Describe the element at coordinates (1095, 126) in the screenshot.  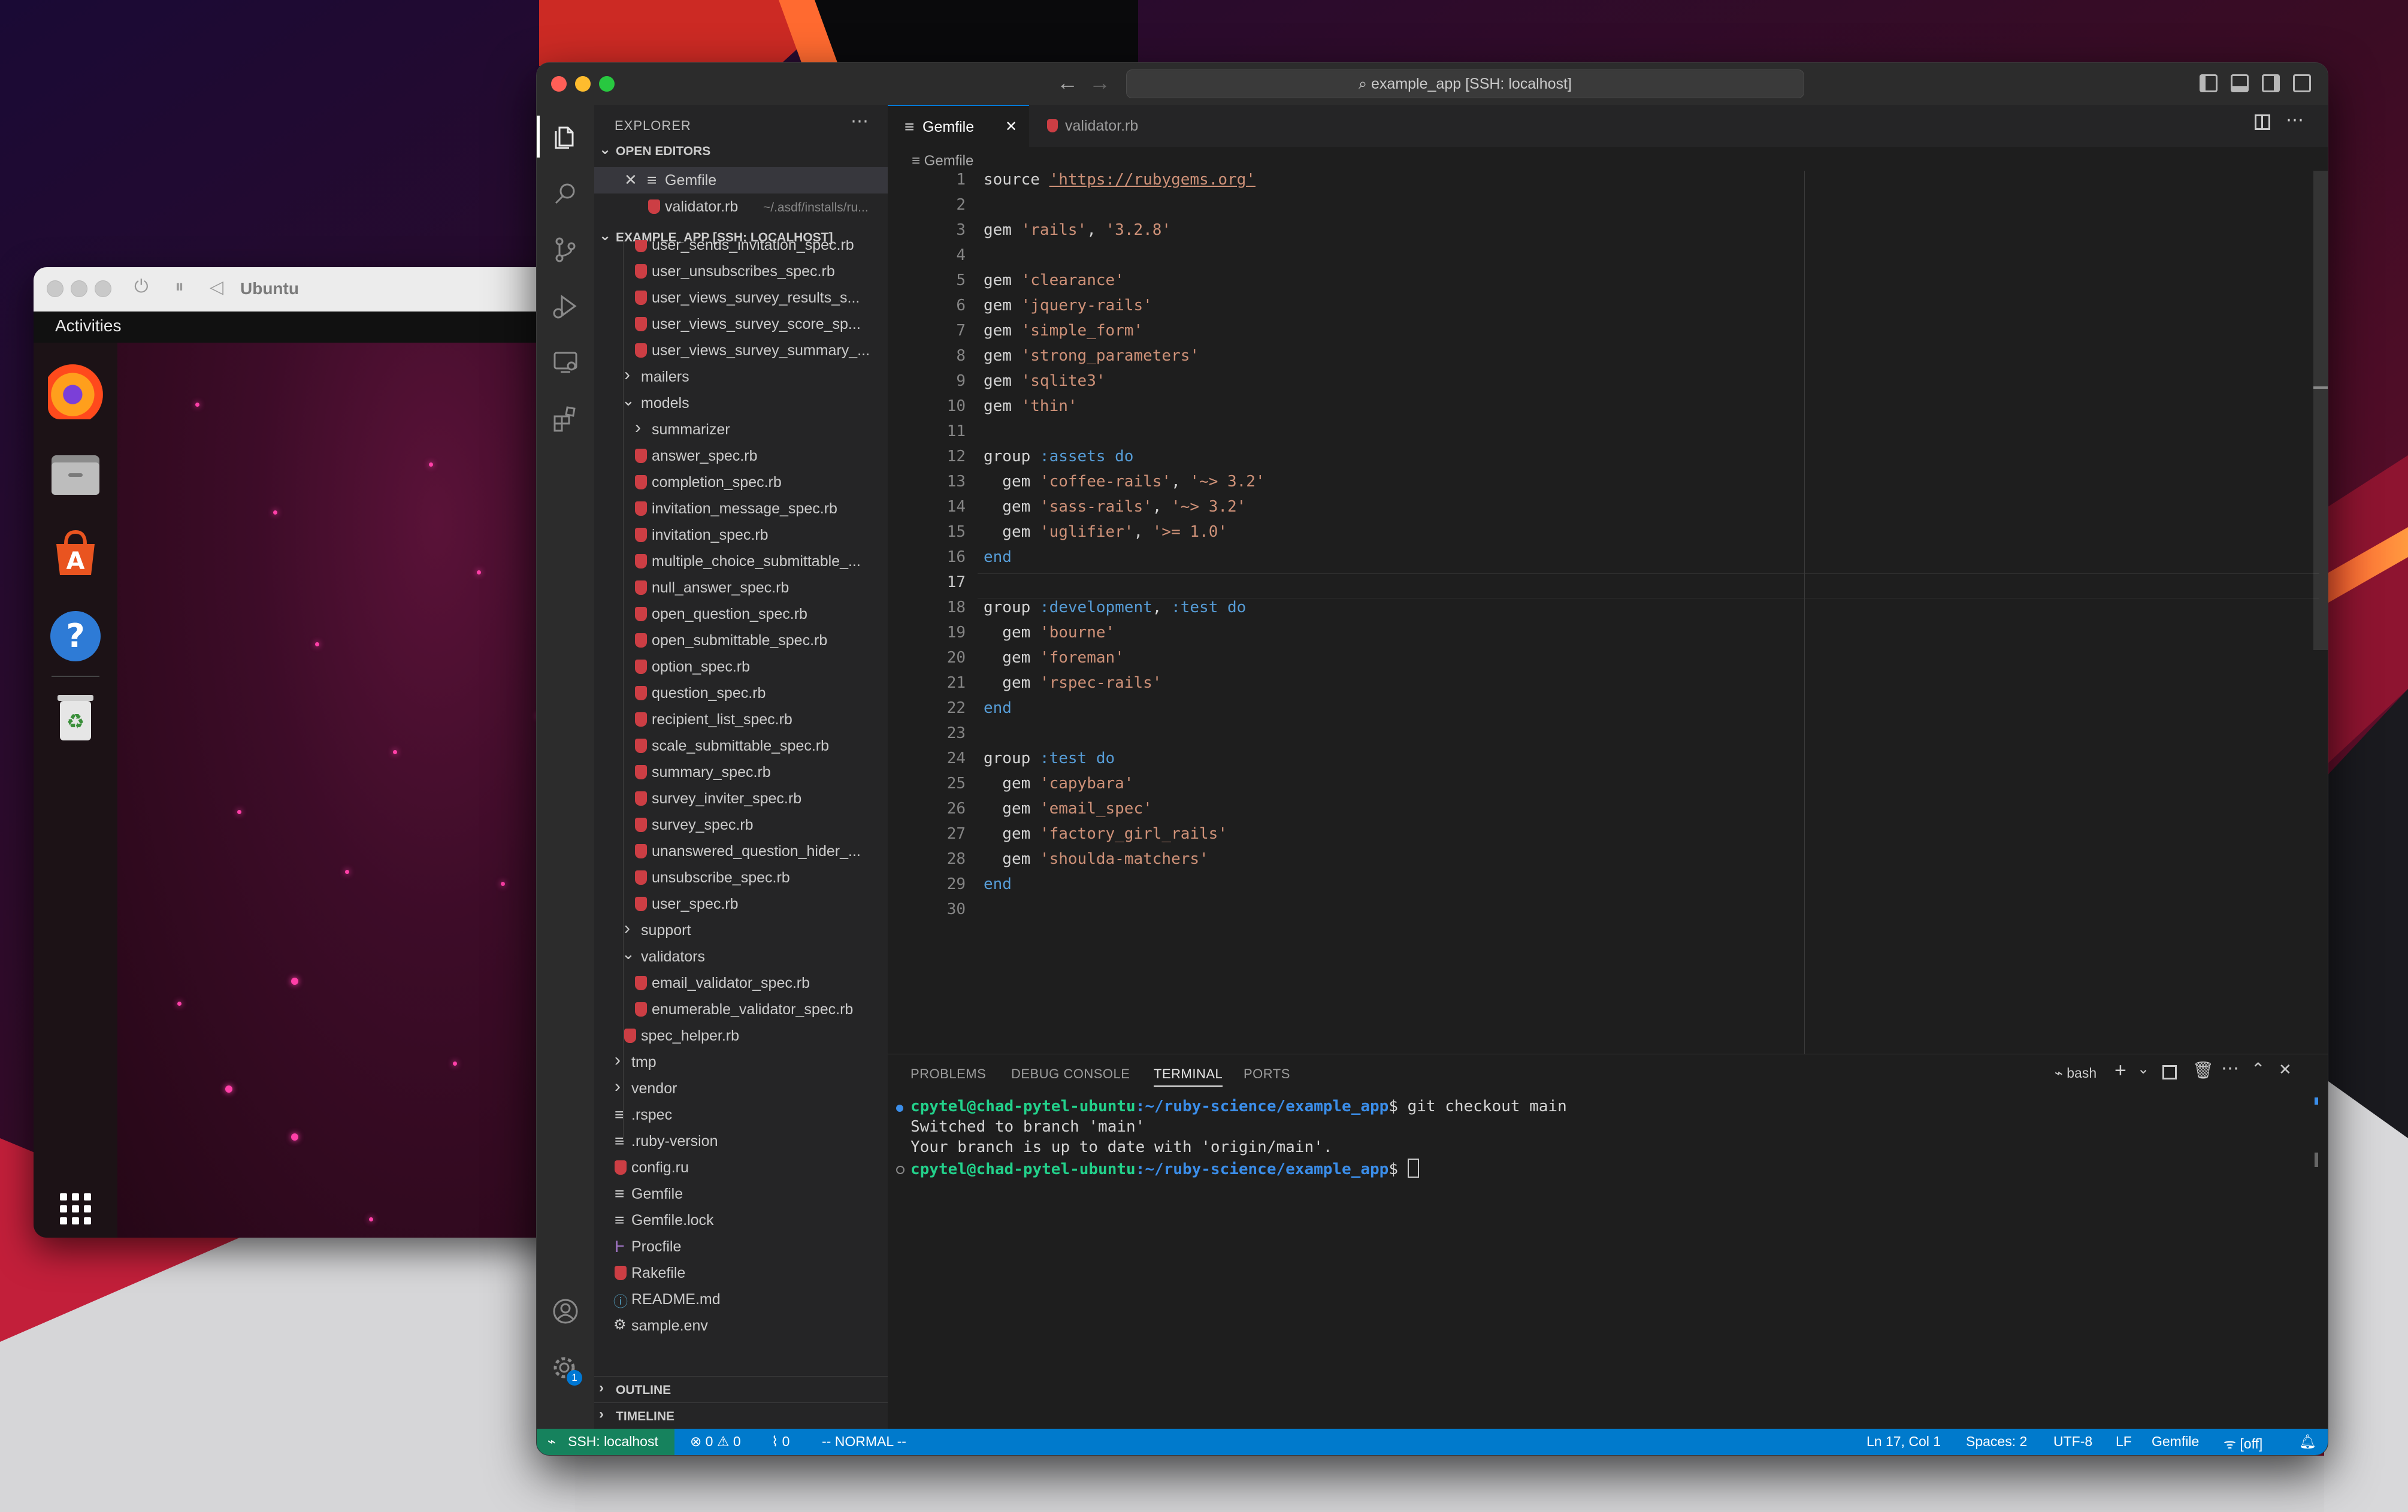
I see `tab-validator: validator.rb` at that location.